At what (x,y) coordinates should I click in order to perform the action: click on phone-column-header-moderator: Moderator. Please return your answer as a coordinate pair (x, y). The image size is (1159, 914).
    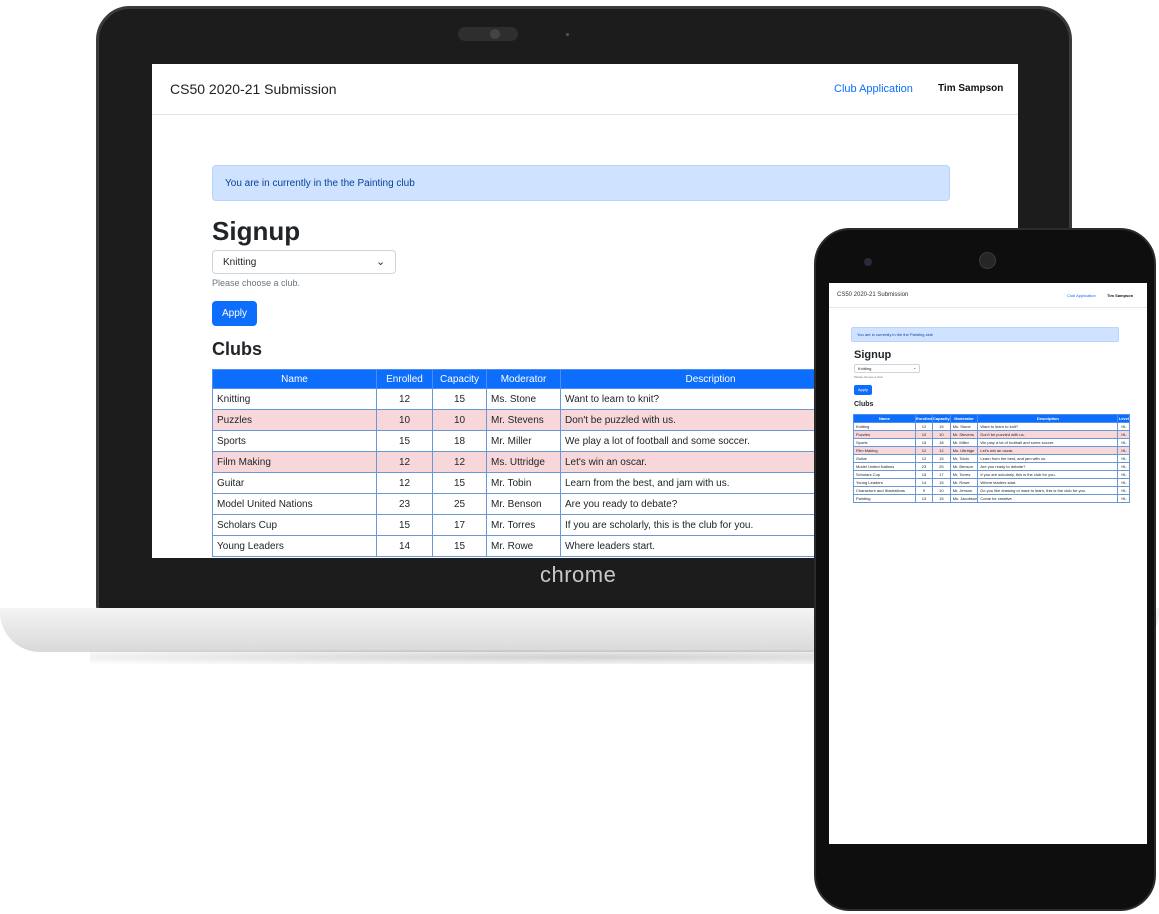
    Looking at the image, I should click on (964, 418).